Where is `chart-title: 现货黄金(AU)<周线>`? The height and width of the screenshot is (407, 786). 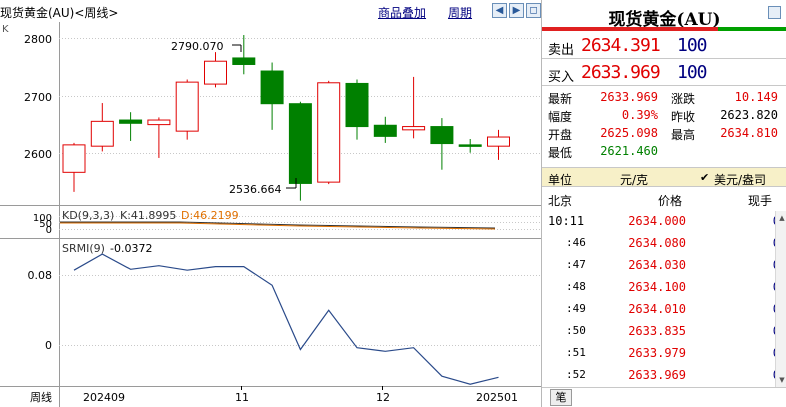
chart-title: 现货黄金(AU)<周线> is located at coordinates (59, 13).